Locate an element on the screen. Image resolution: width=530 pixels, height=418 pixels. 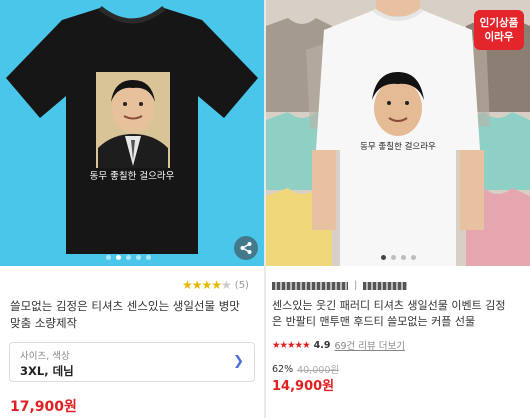
badge-line-2: 이라우 is located at coordinates (499, 37).